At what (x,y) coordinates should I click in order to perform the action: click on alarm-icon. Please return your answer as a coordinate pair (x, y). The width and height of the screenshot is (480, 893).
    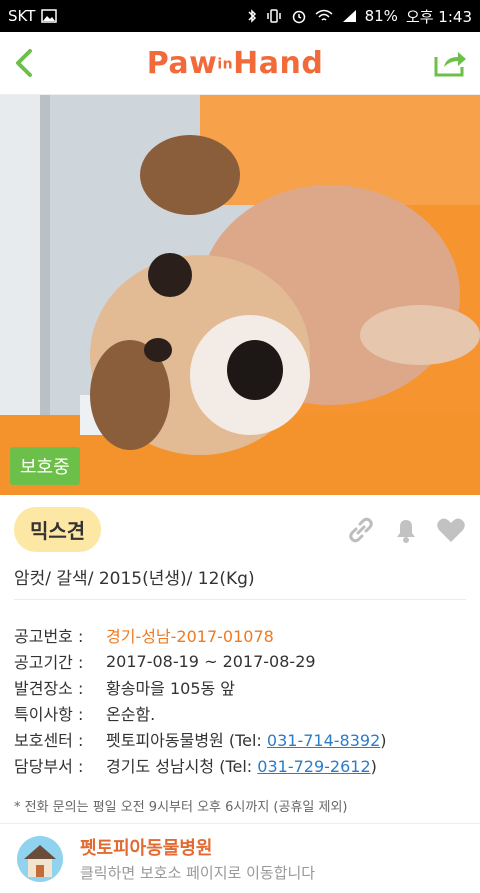
    Looking at the image, I should click on (298, 17).